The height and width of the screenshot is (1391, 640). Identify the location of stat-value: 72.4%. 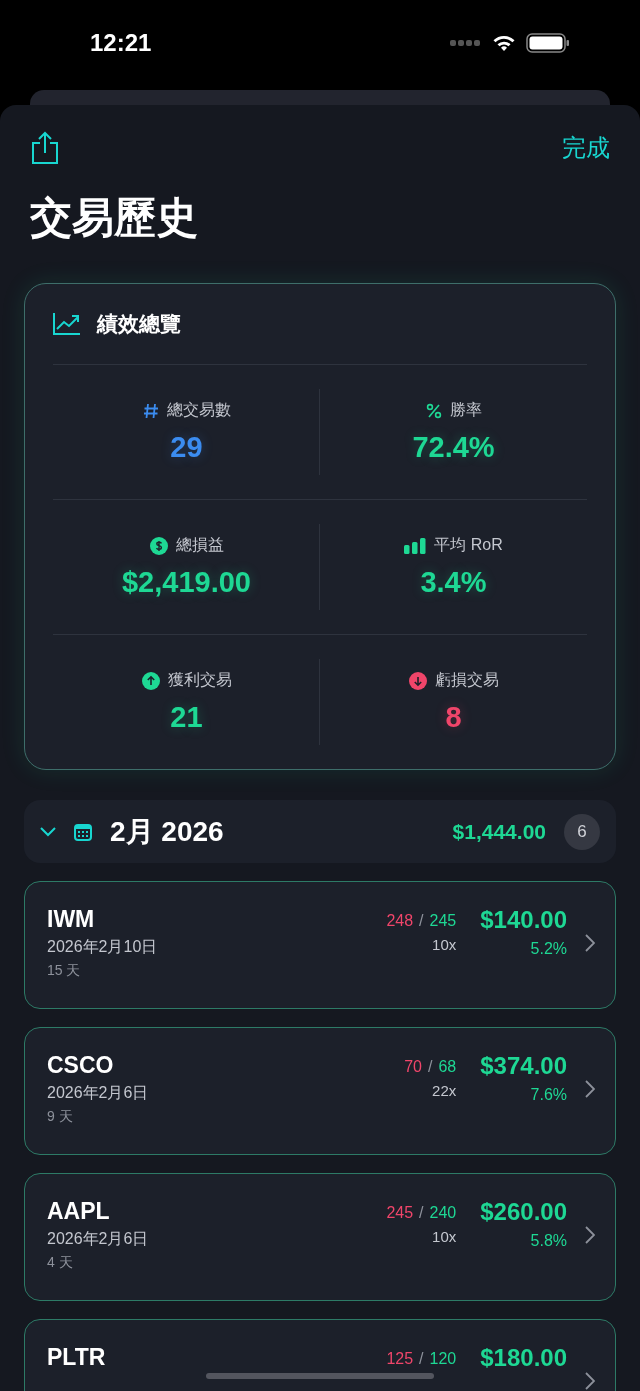
(453, 447).